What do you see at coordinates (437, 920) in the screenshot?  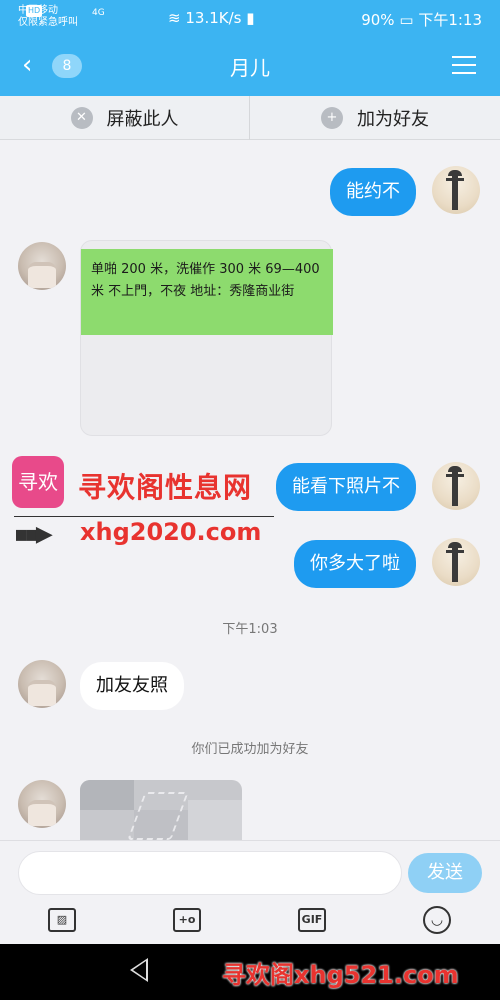 I see `emoji-icon: ◡` at bounding box center [437, 920].